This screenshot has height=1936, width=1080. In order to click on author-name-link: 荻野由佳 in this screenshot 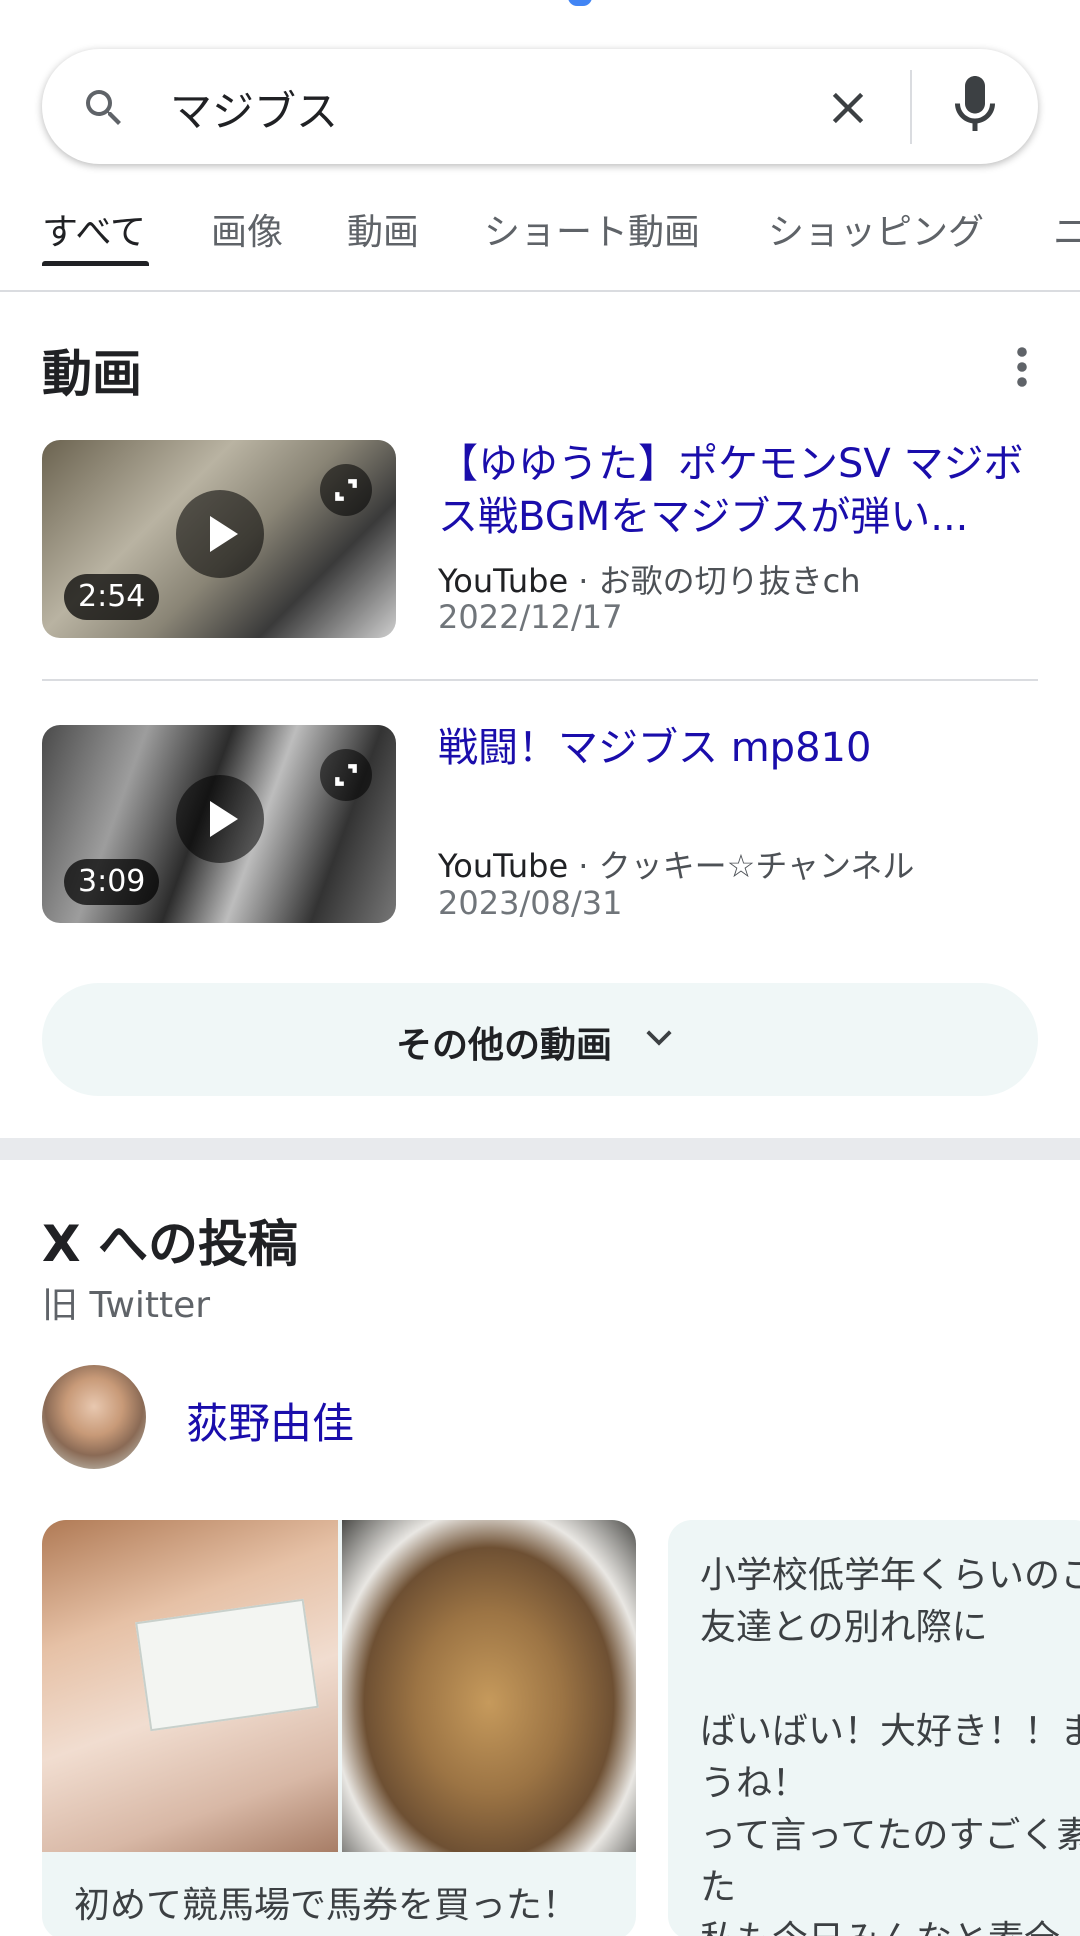, I will do `click(270, 1420)`.